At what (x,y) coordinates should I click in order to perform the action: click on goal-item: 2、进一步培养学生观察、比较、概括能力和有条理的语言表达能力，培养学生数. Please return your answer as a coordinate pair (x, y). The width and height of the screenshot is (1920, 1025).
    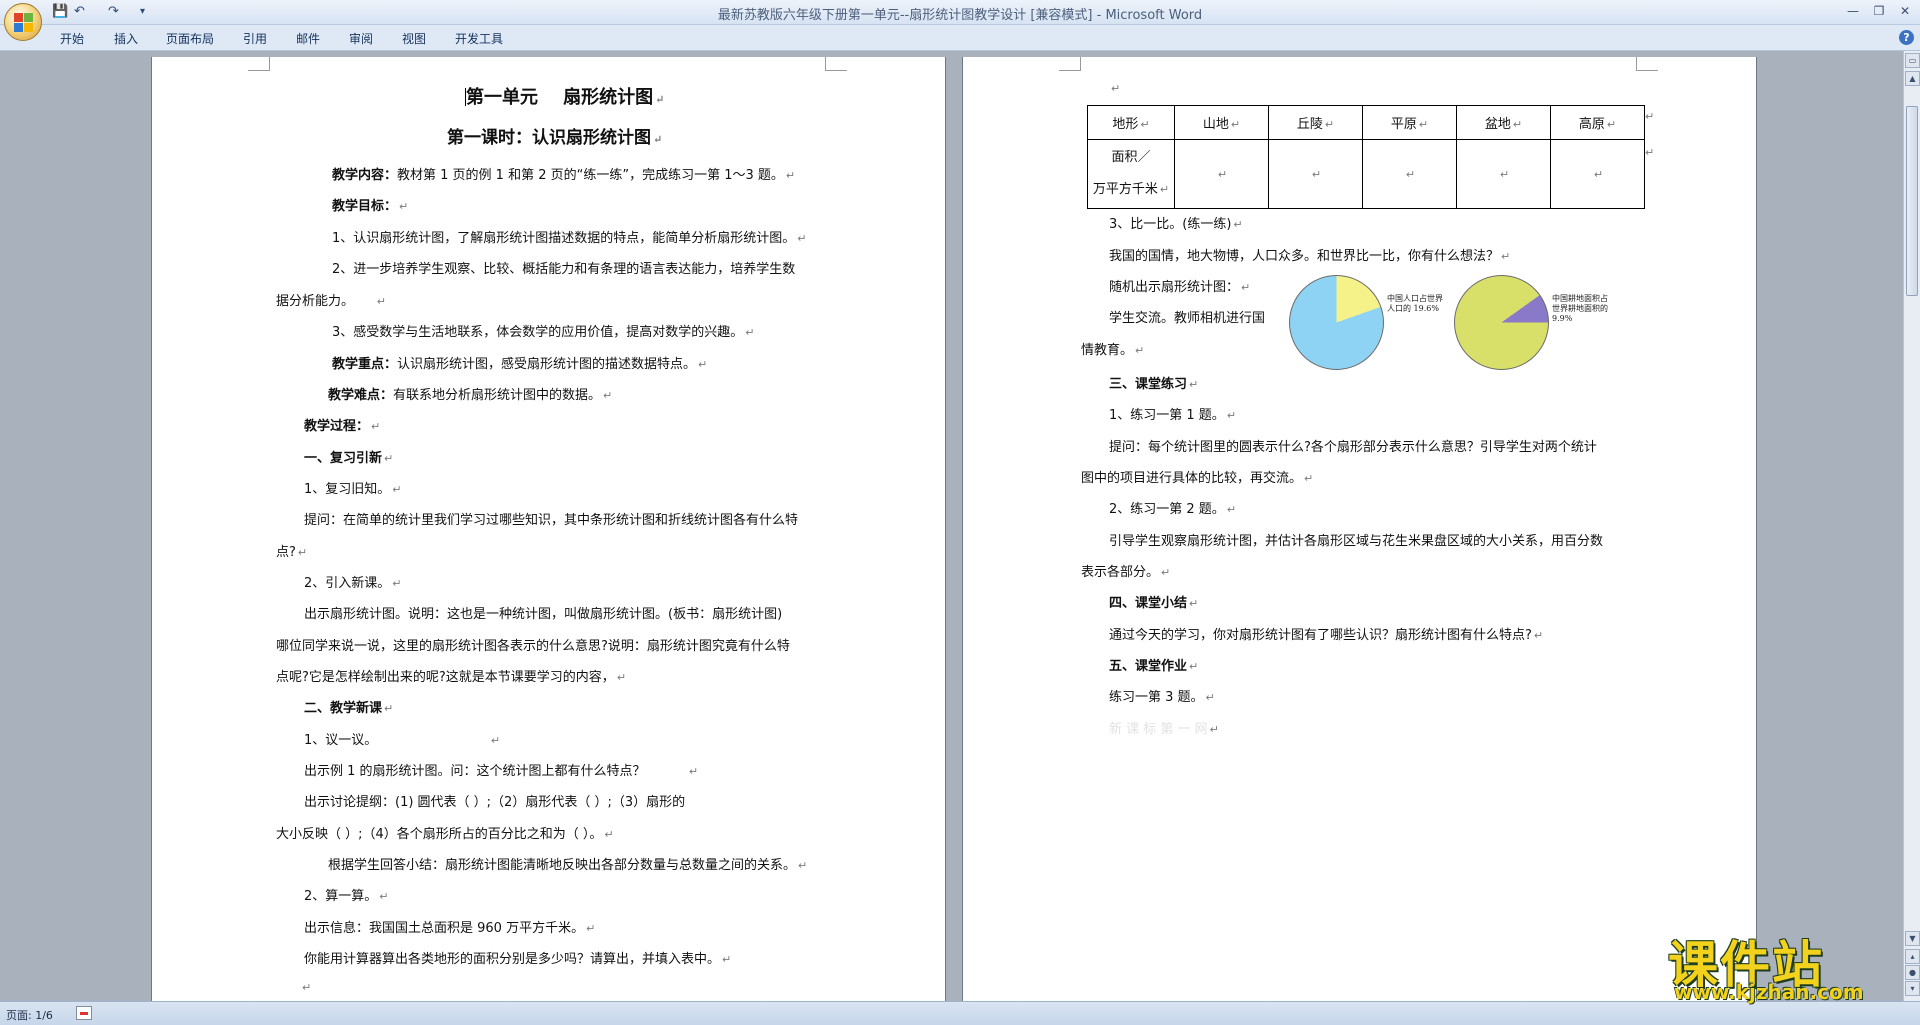
    Looking at the image, I should click on (564, 269).